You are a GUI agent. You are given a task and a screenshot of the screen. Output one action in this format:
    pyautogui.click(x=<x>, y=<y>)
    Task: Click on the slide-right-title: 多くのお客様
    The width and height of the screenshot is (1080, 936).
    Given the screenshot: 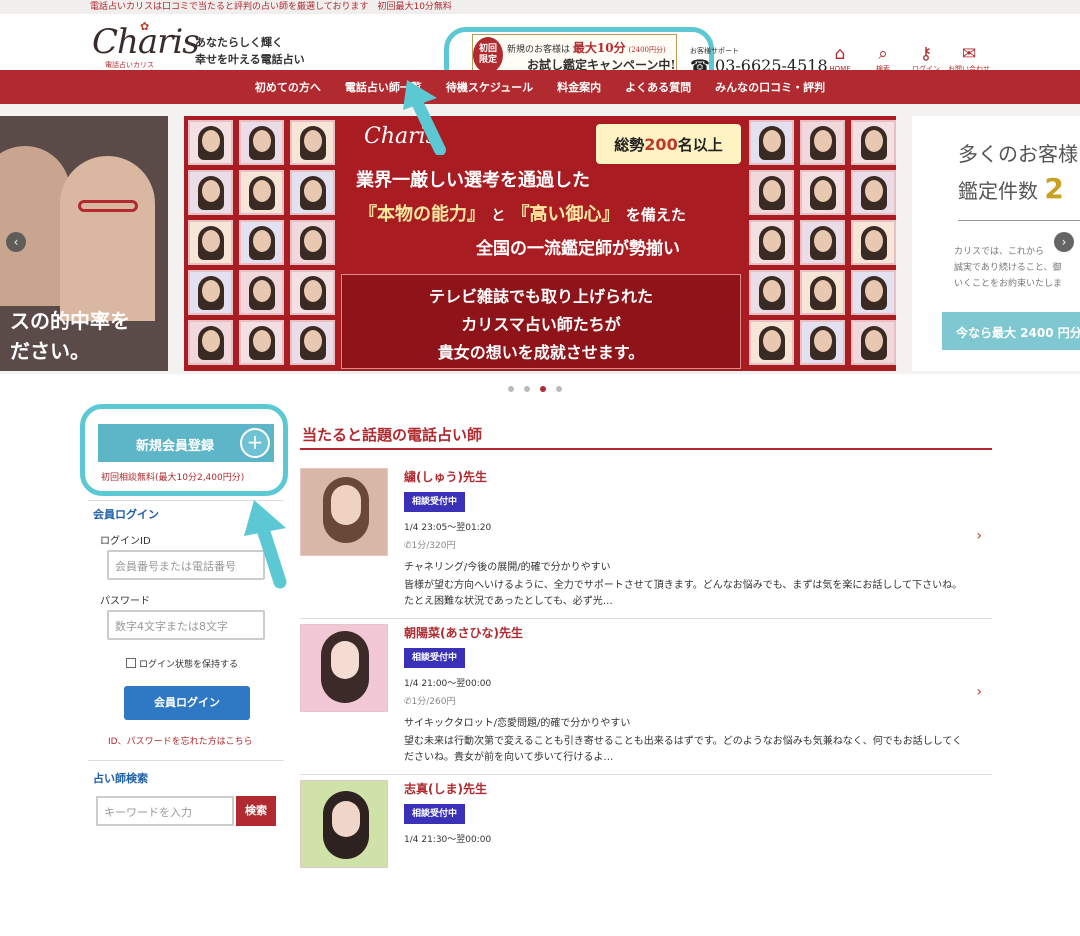 What is the action you would take?
    pyautogui.click(x=1018, y=154)
    